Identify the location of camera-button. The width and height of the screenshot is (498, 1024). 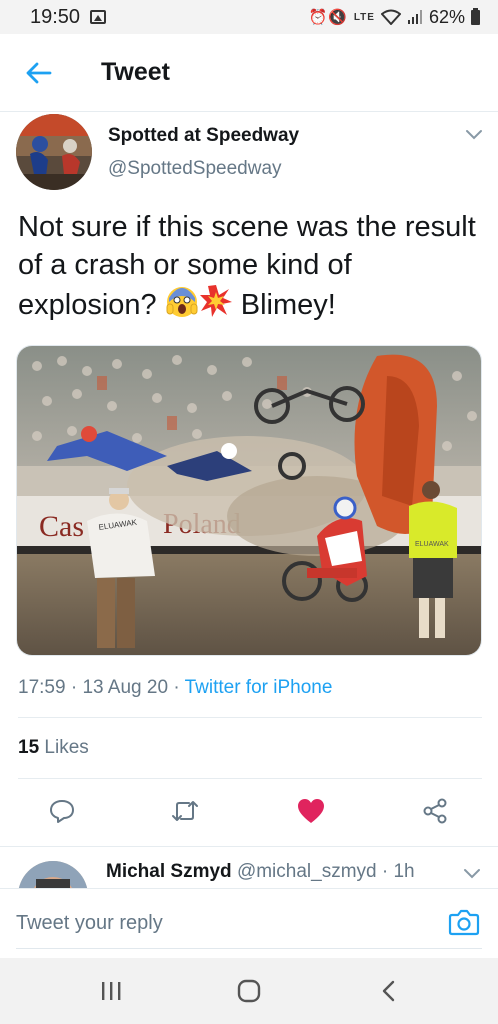
(464, 922).